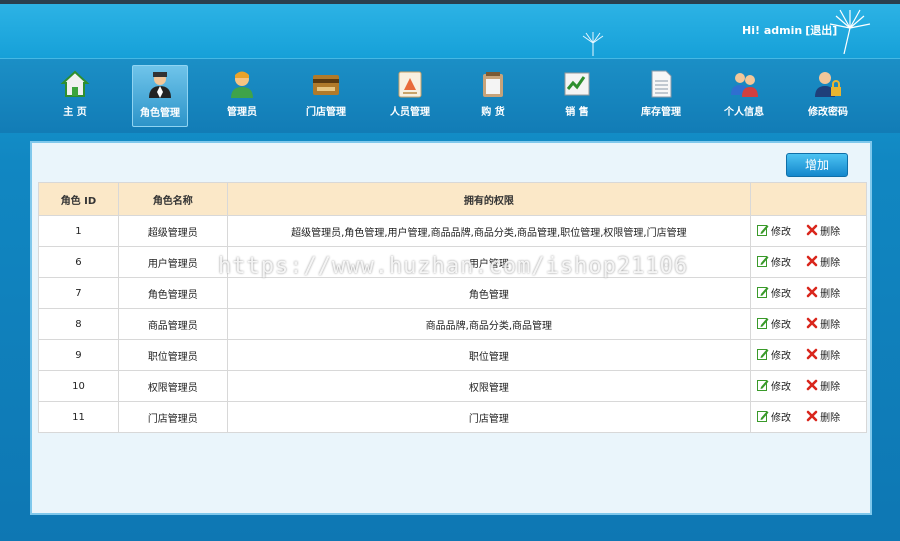  I want to click on logout-link: [退出], so click(821, 30).